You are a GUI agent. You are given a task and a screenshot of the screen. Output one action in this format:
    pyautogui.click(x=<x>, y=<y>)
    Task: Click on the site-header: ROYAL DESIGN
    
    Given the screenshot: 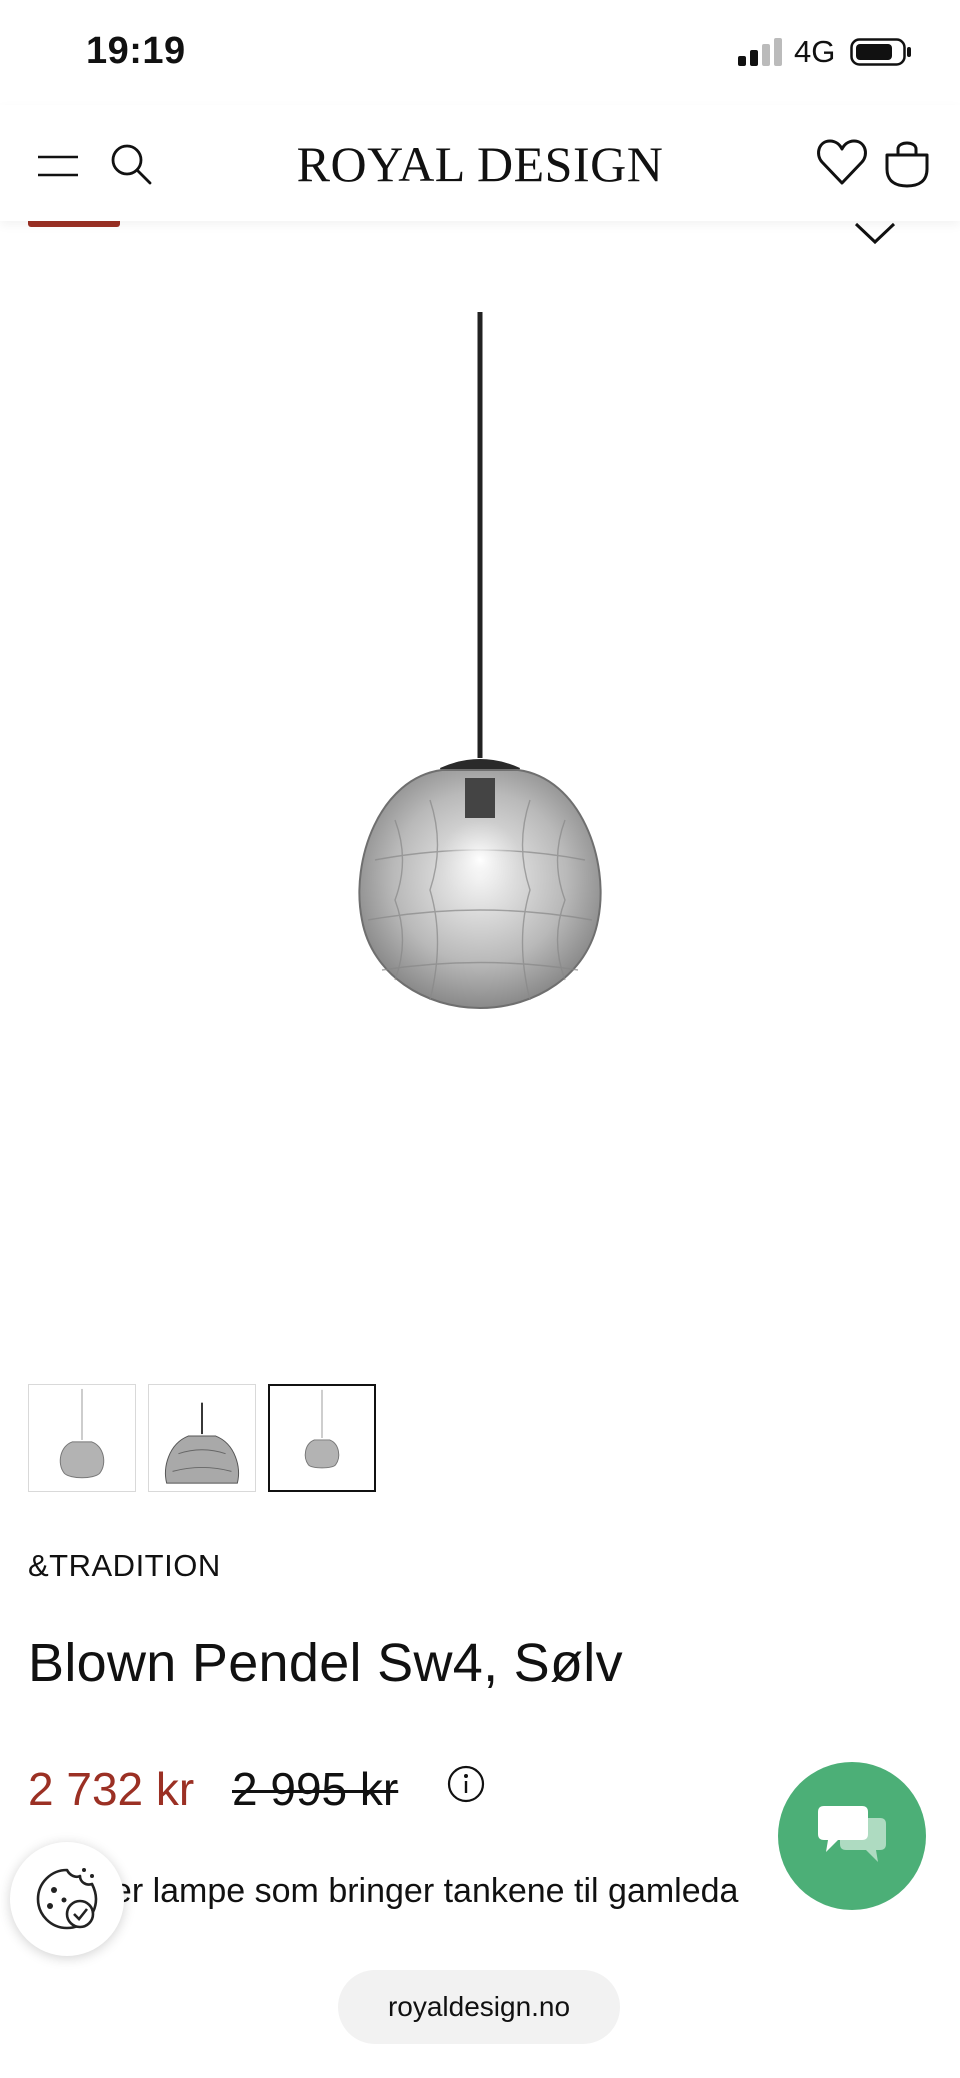 What is the action you would take?
    pyautogui.click(x=480, y=163)
    